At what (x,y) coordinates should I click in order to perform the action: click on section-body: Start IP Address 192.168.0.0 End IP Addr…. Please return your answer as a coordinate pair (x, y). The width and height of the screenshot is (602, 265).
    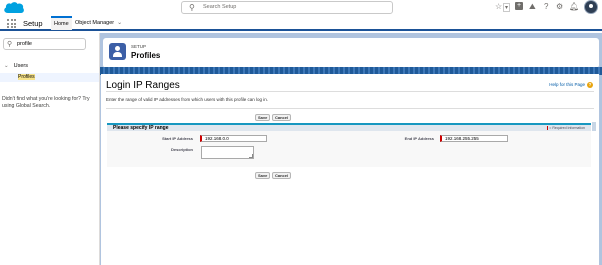
    Looking at the image, I should click on (349, 149).